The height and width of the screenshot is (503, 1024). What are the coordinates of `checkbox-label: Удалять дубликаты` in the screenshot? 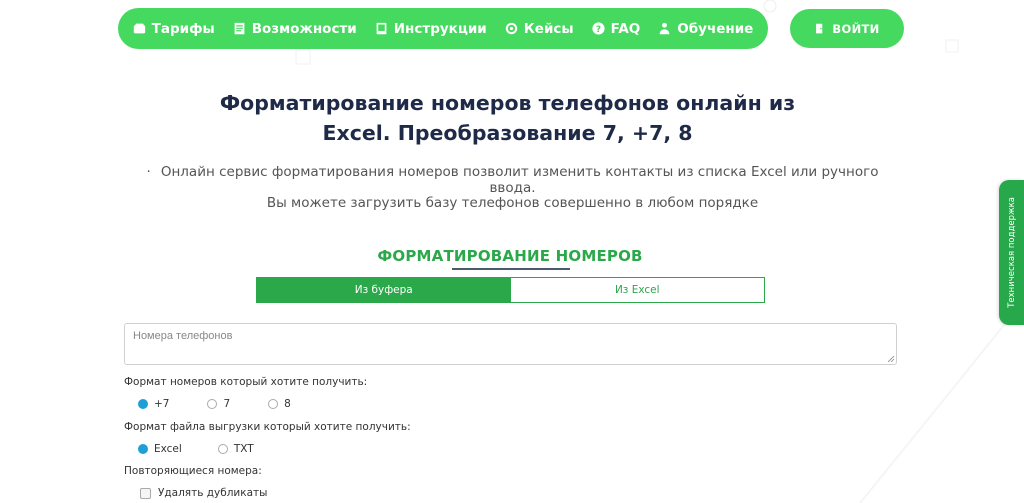 It's located at (213, 493).